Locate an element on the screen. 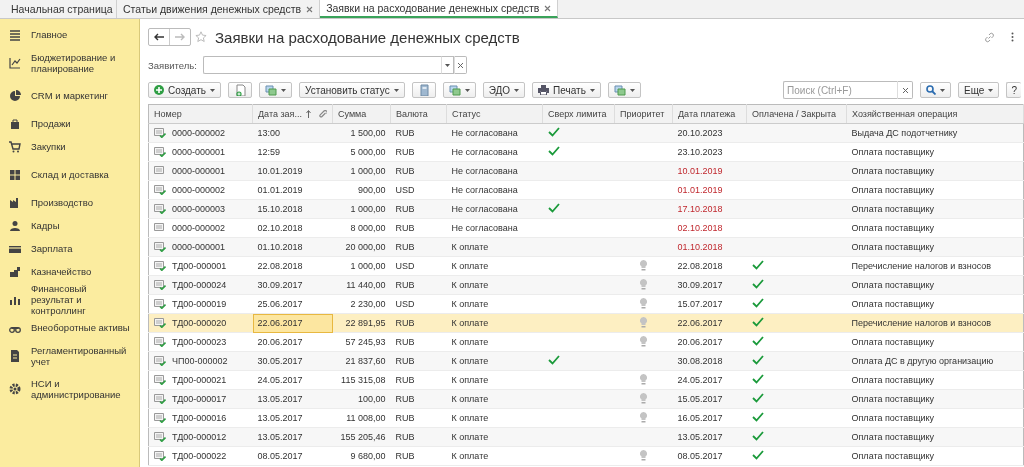  toolbar-button: Установить статус is located at coordinates (352, 90).